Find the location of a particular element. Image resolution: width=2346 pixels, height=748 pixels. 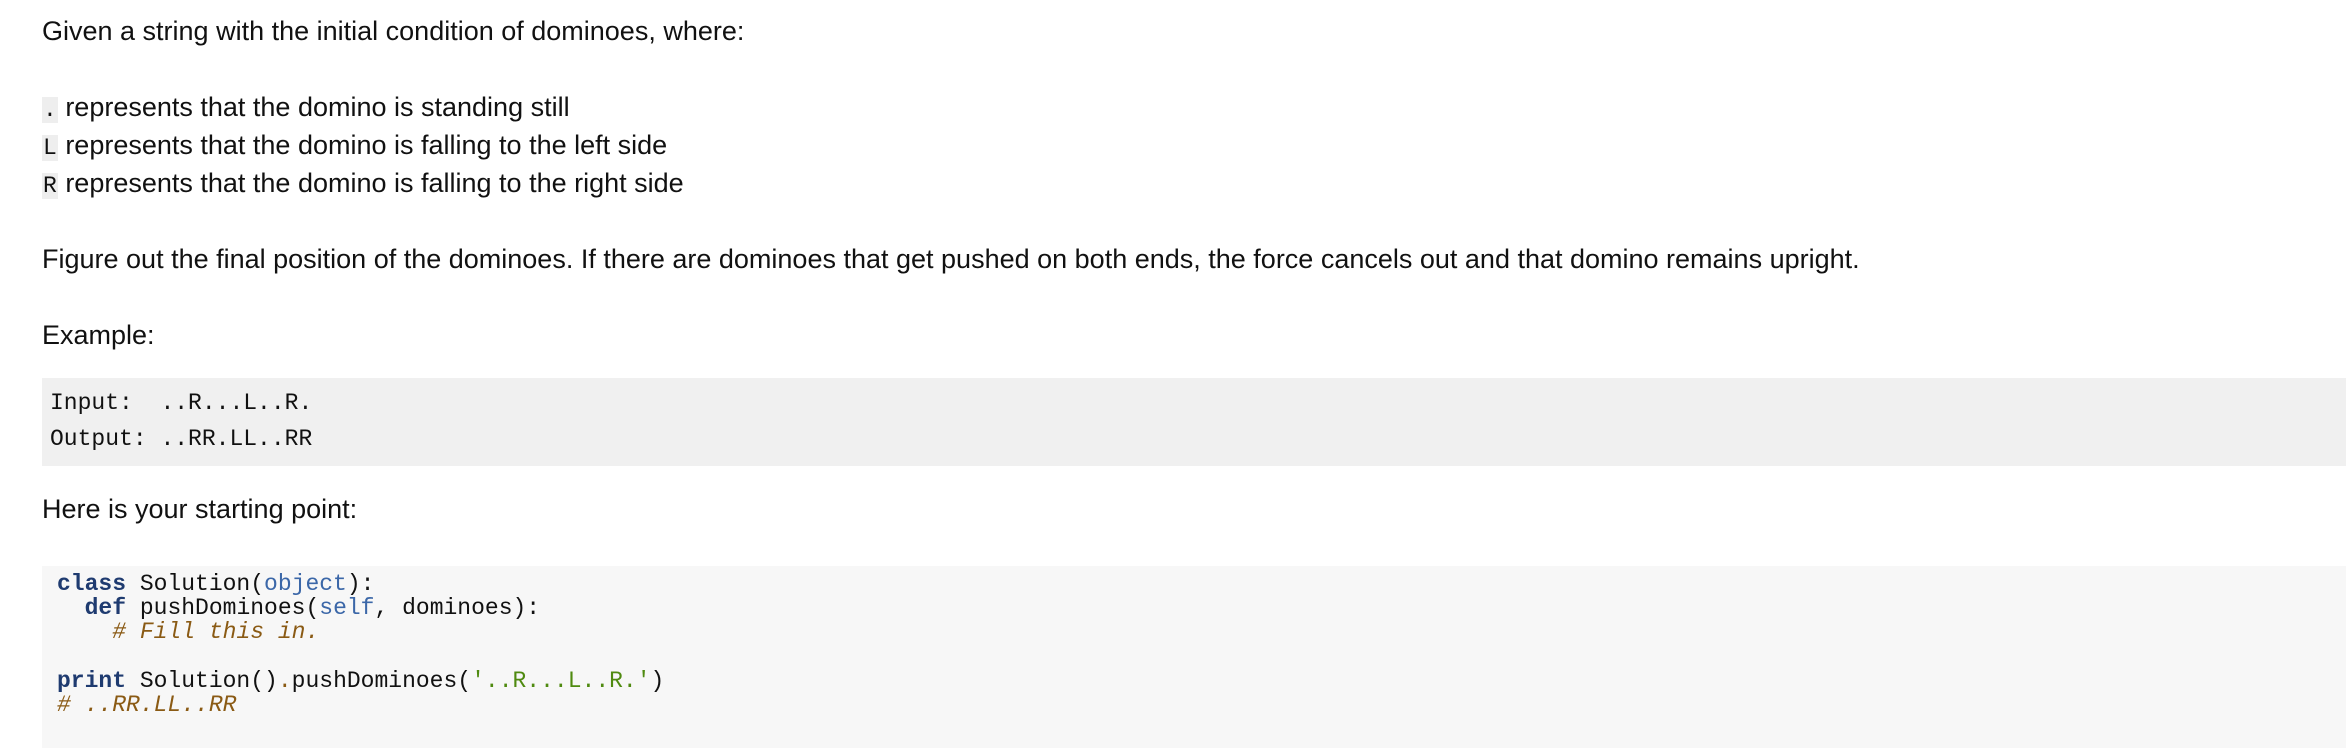

code-line-comment: # Fill this in. is located at coordinates (188, 632).